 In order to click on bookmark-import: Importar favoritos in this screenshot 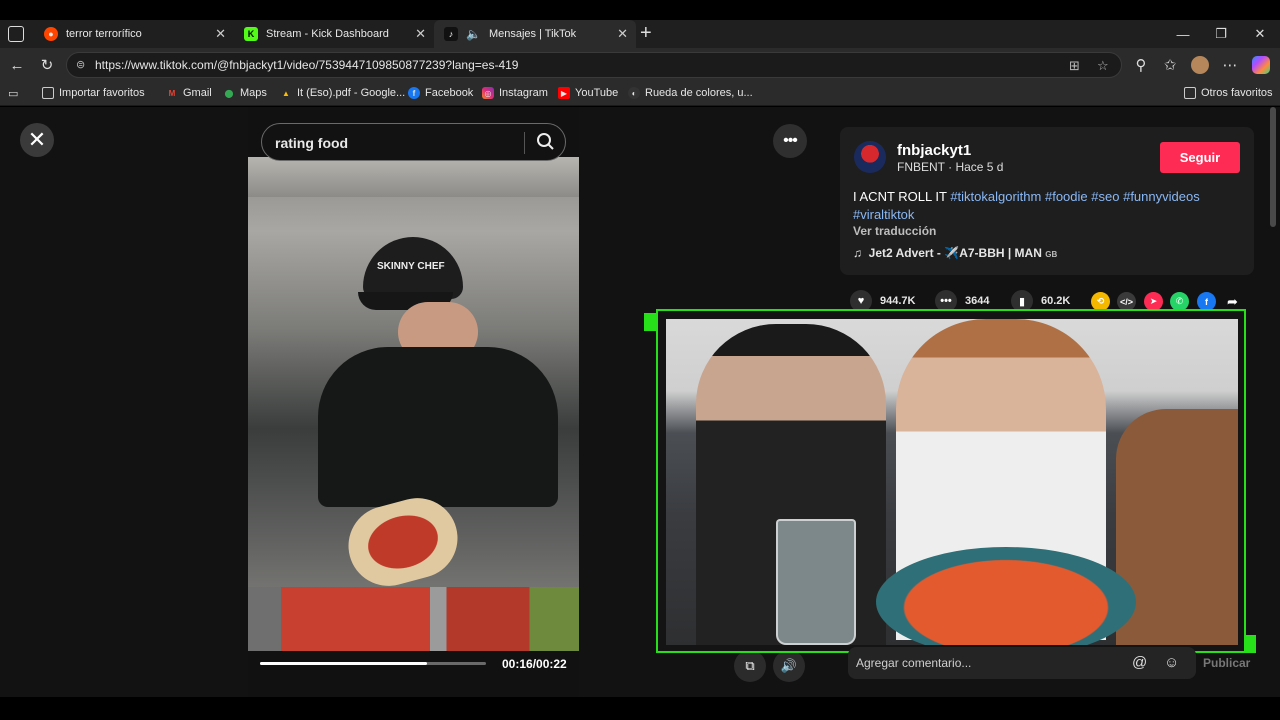, I will do `click(93, 93)`.